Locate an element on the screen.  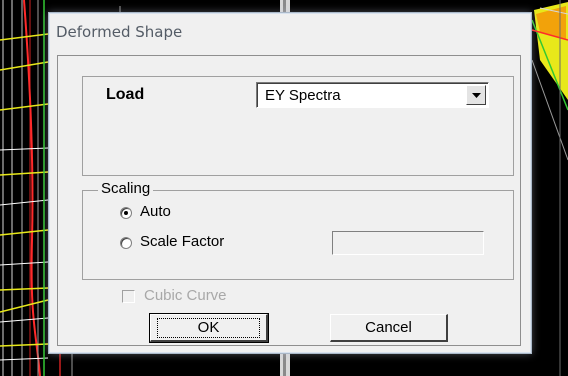
load-case-dropdown: EY Spectra is located at coordinates (372, 95).